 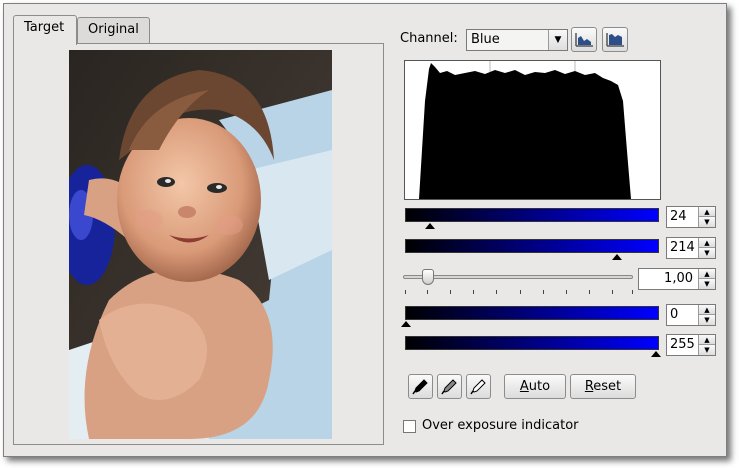 I want to click on output-low-gradient, so click(x=532, y=313).